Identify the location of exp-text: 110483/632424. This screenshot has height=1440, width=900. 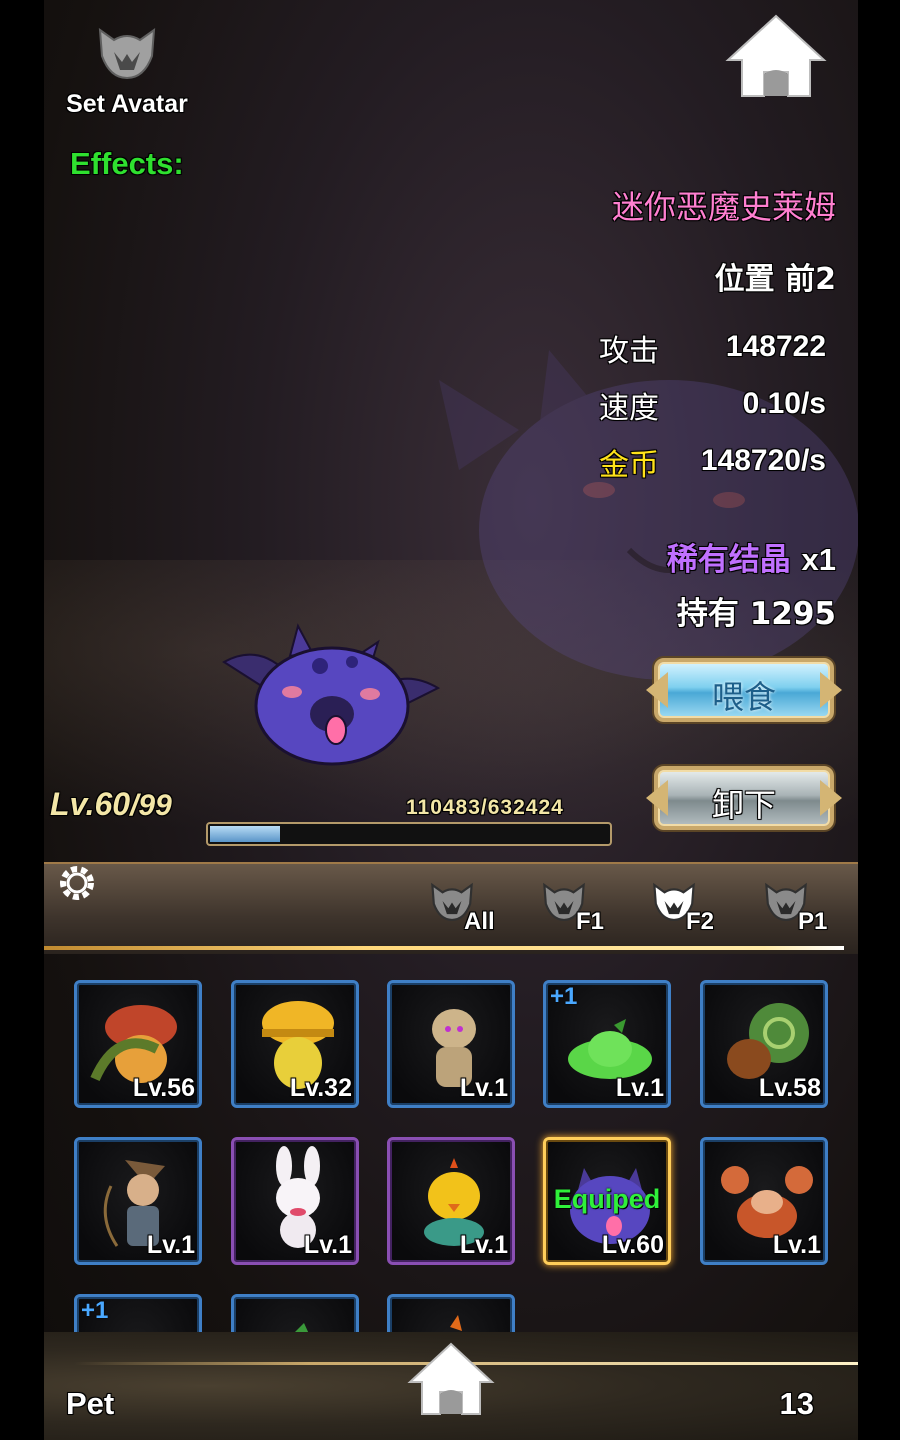
(485, 807).